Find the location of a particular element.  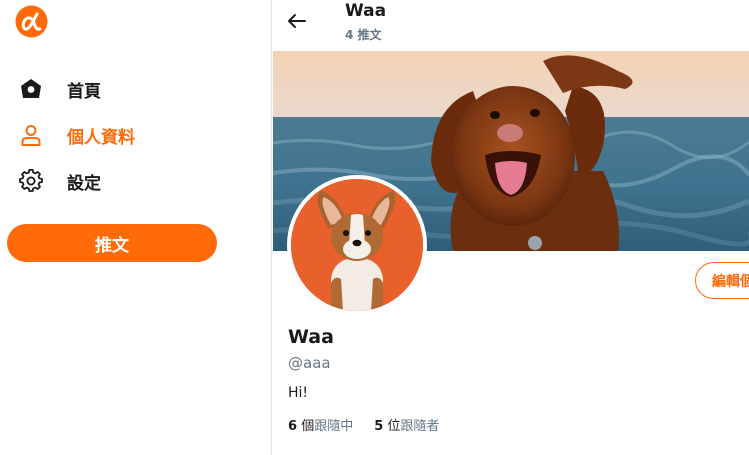

sidebar-item-home: 首頁 is located at coordinates (59, 89).